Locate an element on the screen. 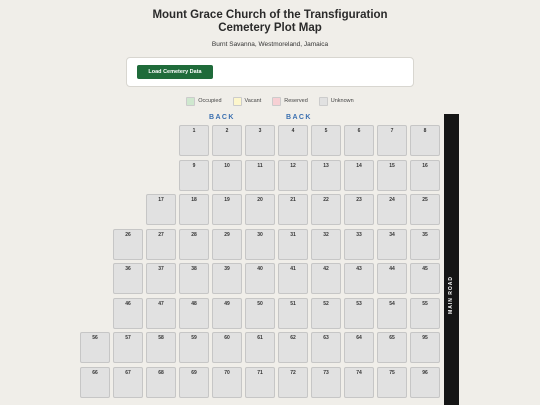 The height and width of the screenshot is (405, 540). vacant-swatch is located at coordinates (237, 101).